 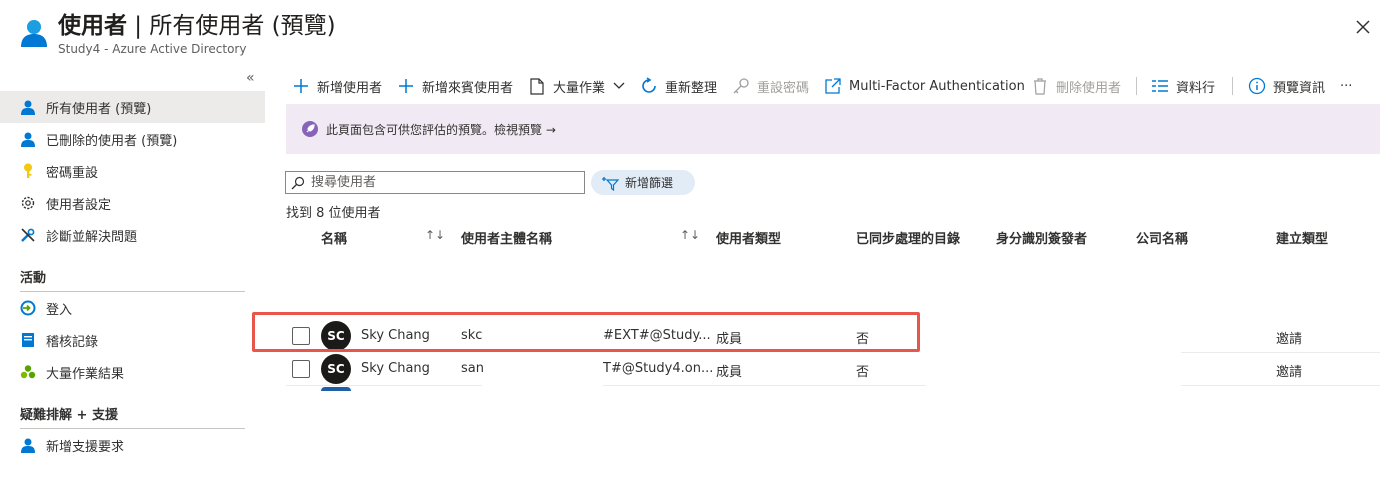 What do you see at coordinates (33, 278) in the screenshot?
I see `section-heading-activity: 活動` at bounding box center [33, 278].